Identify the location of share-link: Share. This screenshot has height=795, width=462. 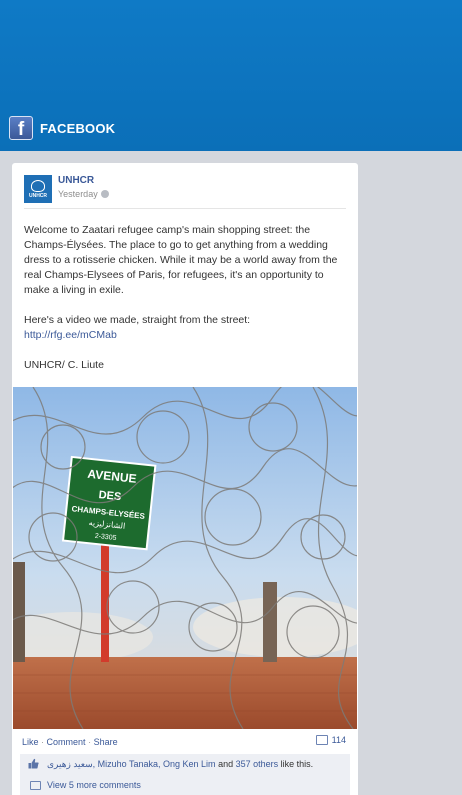
(106, 742).